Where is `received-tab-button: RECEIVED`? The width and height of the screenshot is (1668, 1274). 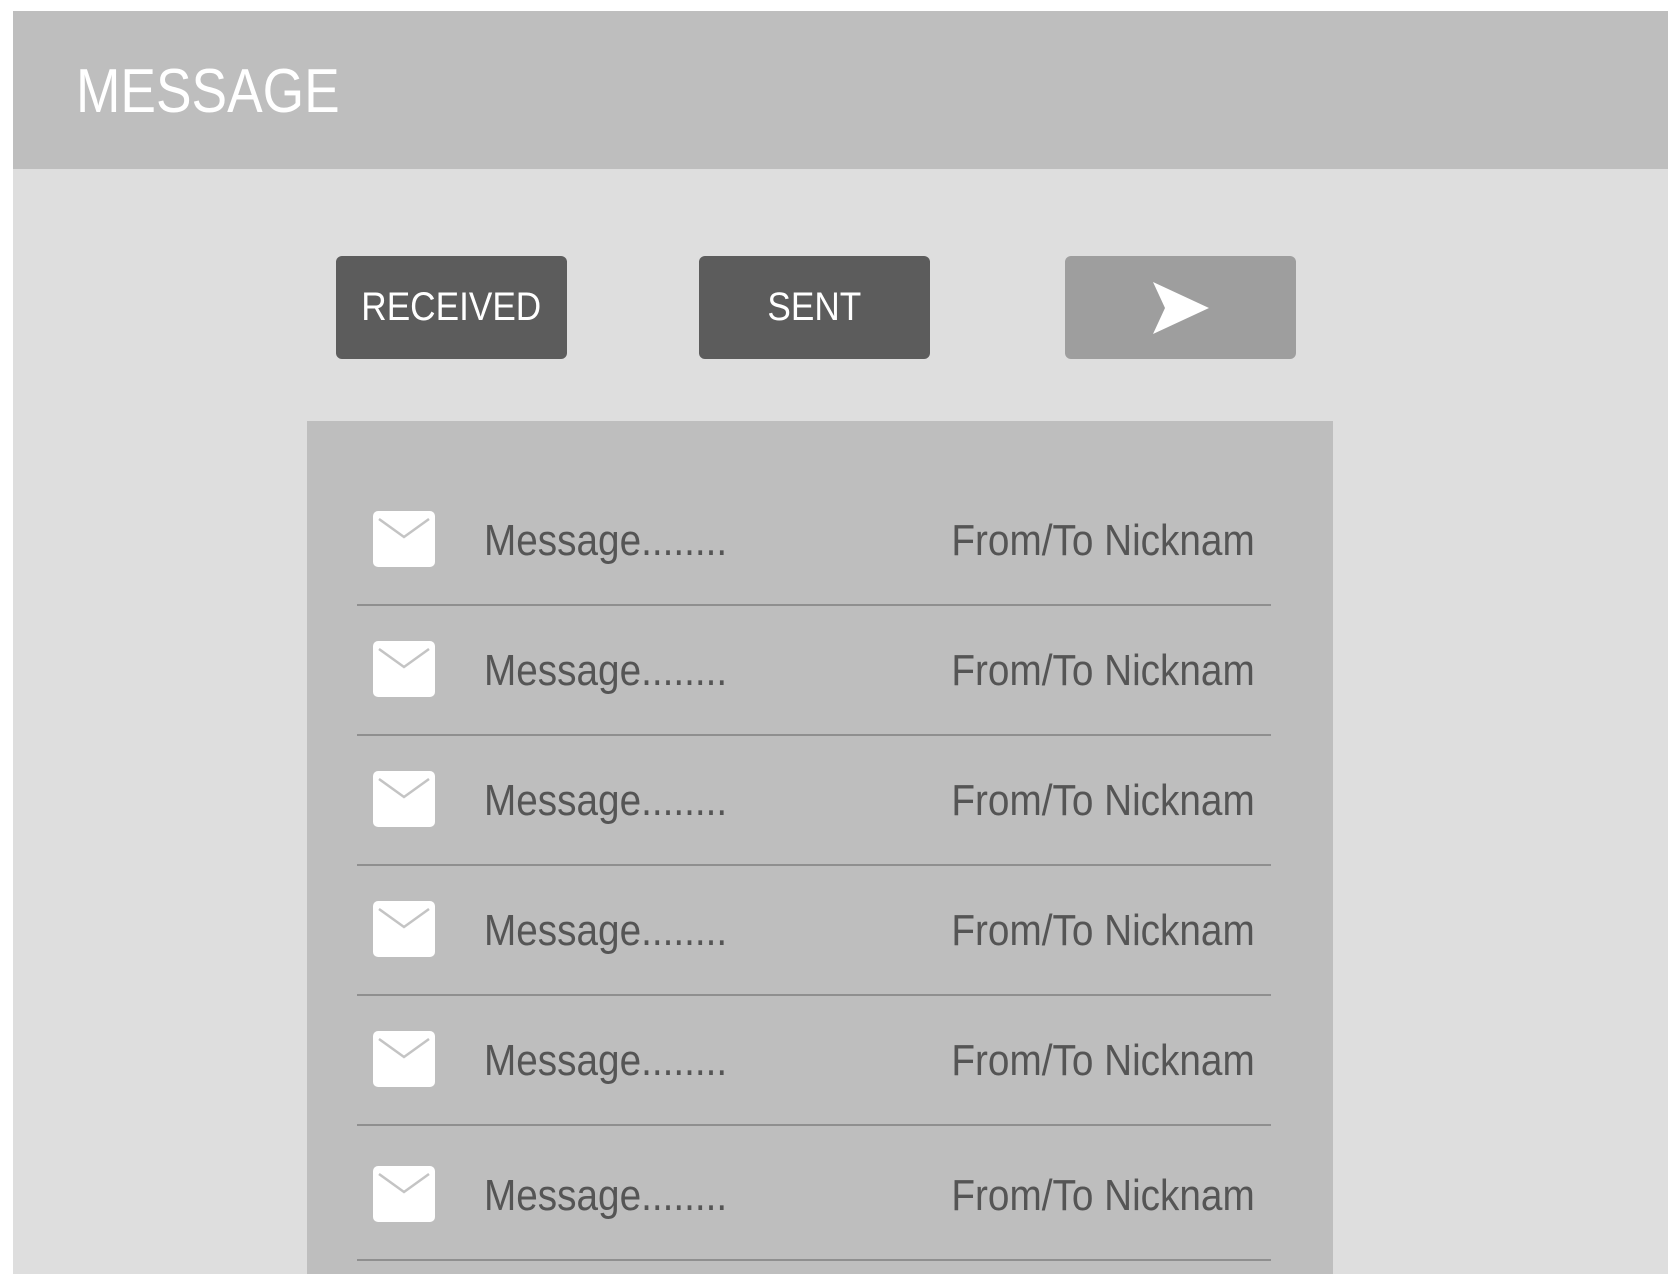
received-tab-button: RECEIVED is located at coordinates (451, 307).